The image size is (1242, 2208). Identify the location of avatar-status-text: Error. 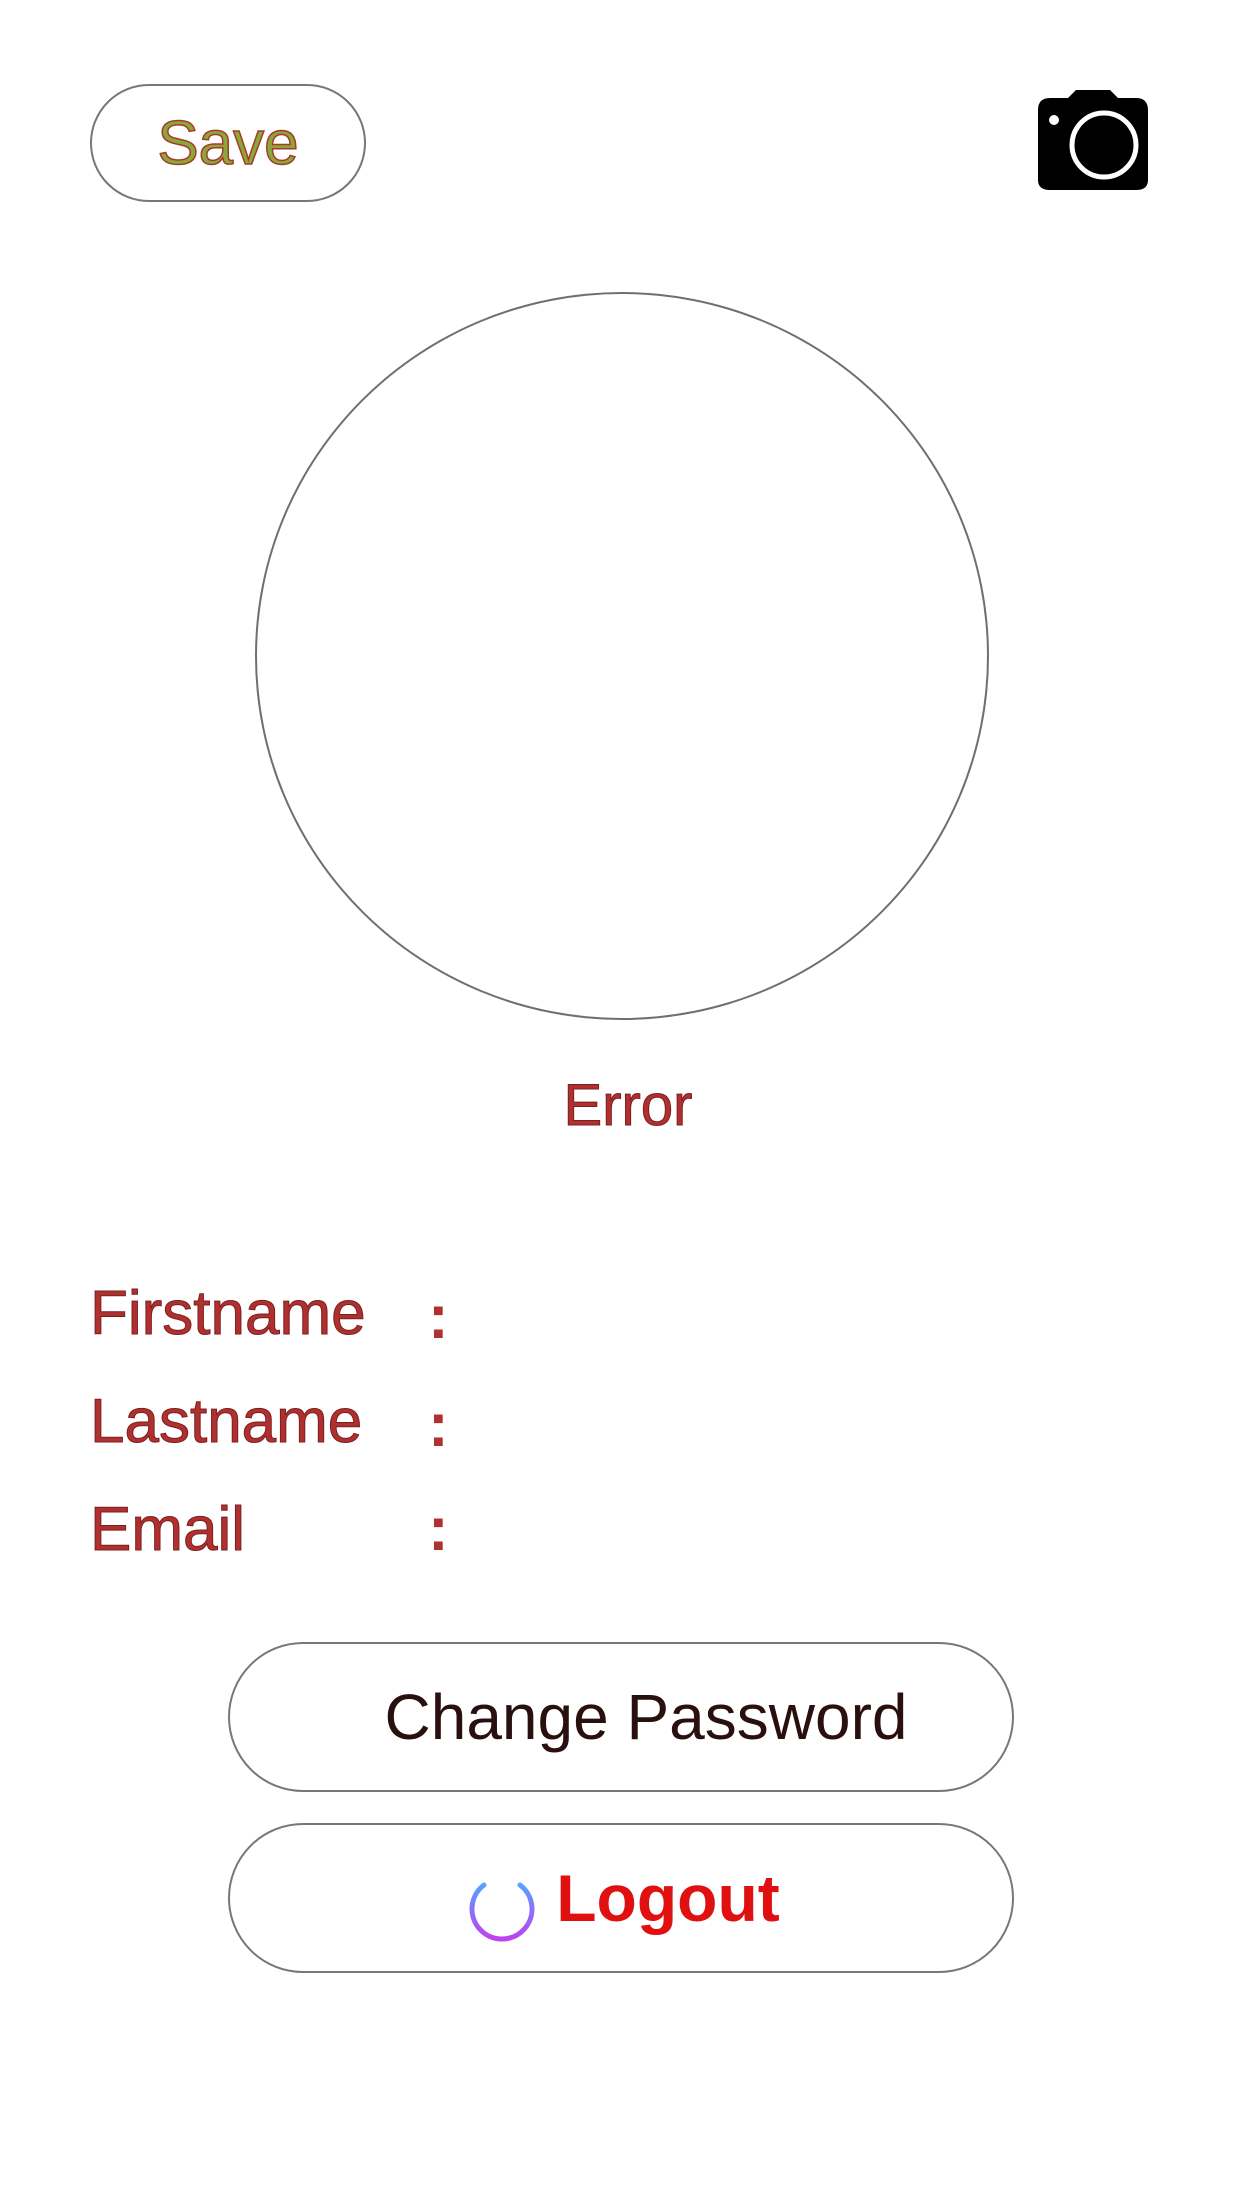
(628, 1106).